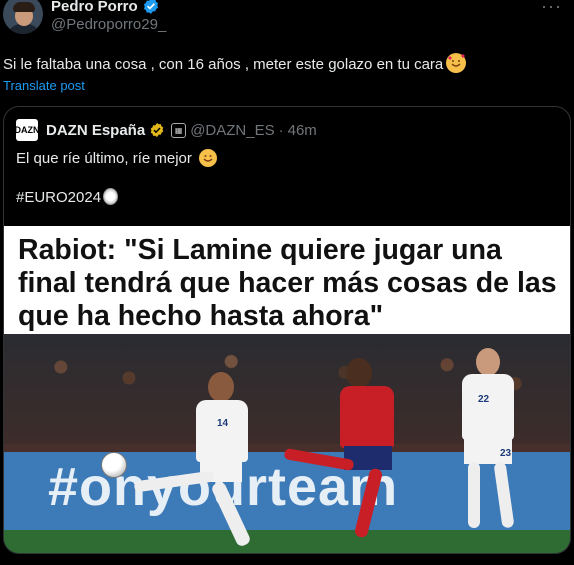  Describe the element at coordinates (208, 158) in the screenshot. I see `smiling-face-icon` at that location.